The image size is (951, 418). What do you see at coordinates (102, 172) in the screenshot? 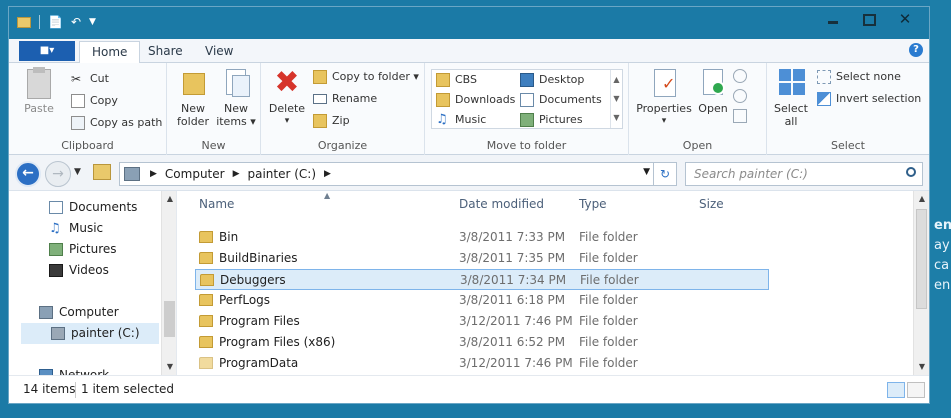
I see `up-folder-button` at bounding box center [102, 172].